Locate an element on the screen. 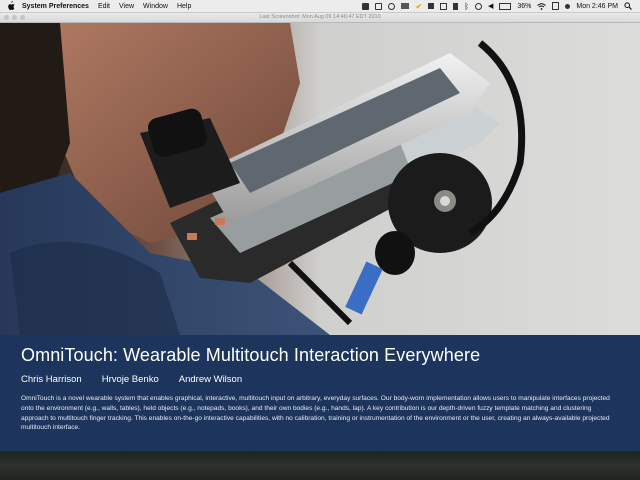 The width and height of the screenshot is (640, 480). minimize-window-button is located at coordinates (14, 17).